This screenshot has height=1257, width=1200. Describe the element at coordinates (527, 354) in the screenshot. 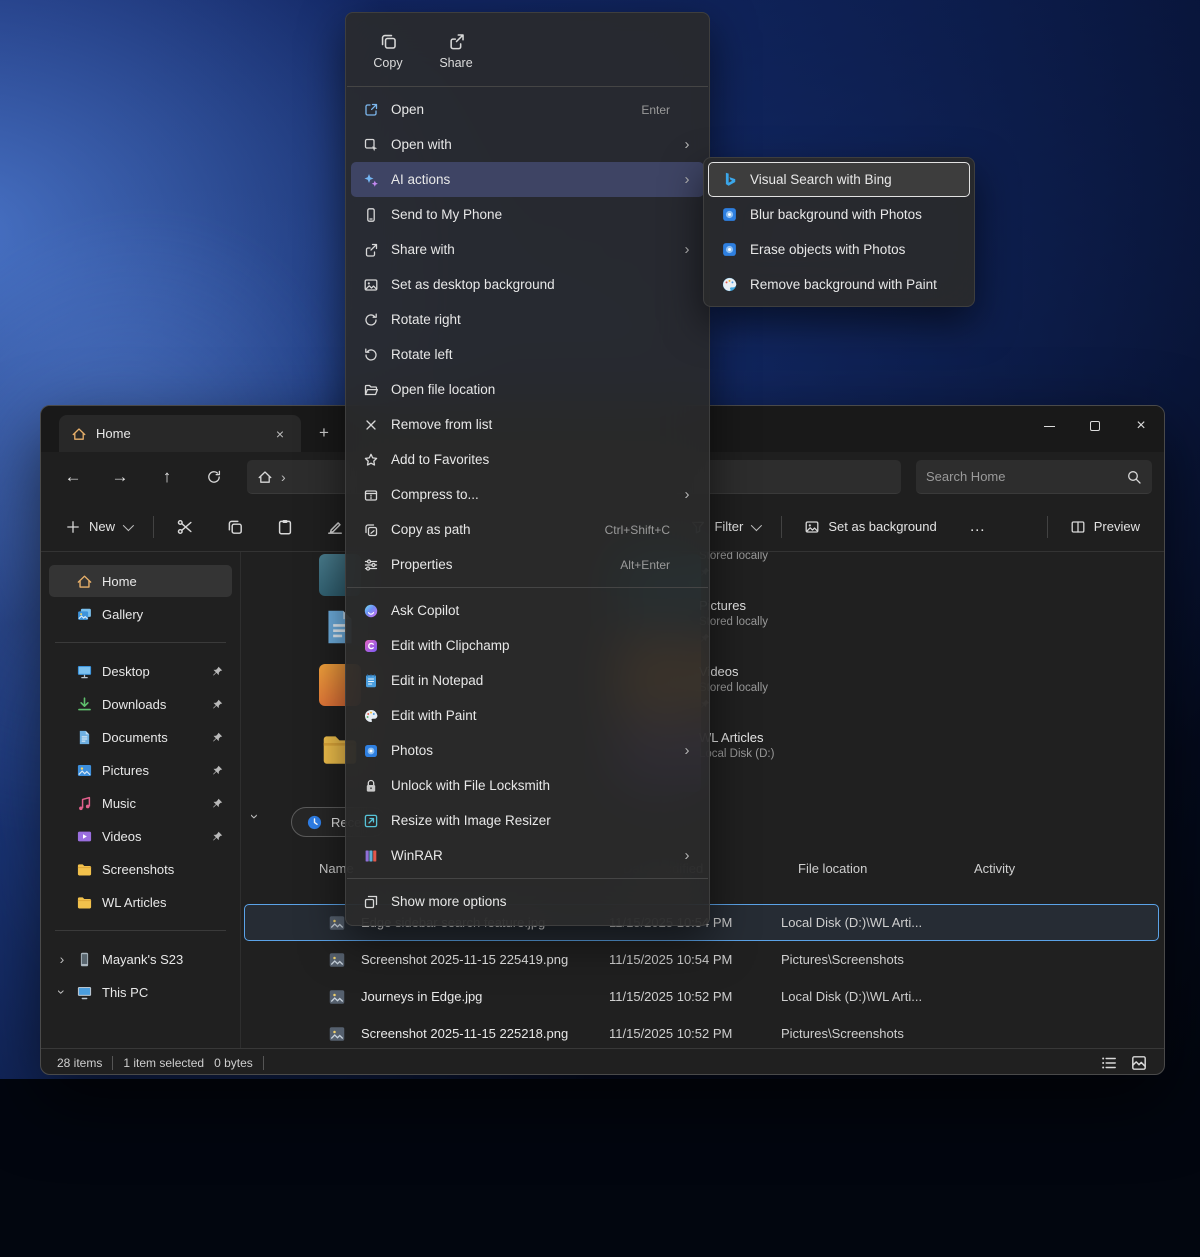

I see `context-menu-item: Rotate left ›` at that location.